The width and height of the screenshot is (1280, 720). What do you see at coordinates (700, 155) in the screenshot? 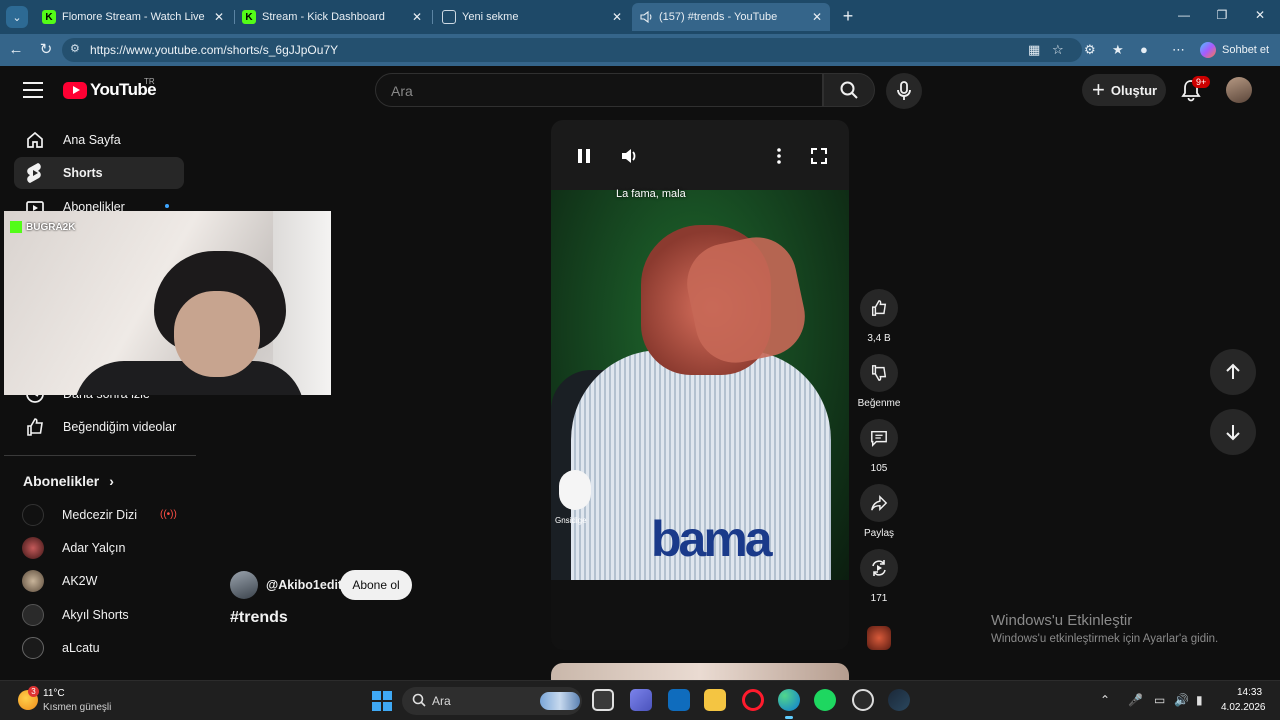
I see `player-controls-bar` at bounding box center [700, 155].